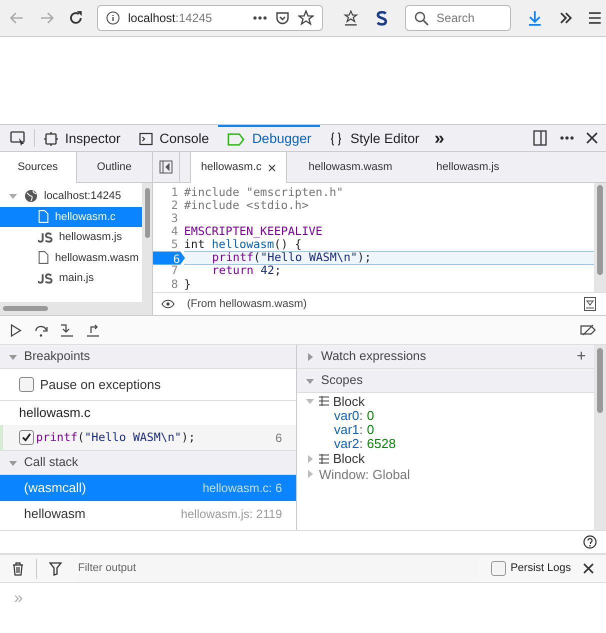  What do you see at coordinates (71, 258) in the screenshot?
I see `tree-item: hellowasm.wasm` at bounding box center [71, 258].